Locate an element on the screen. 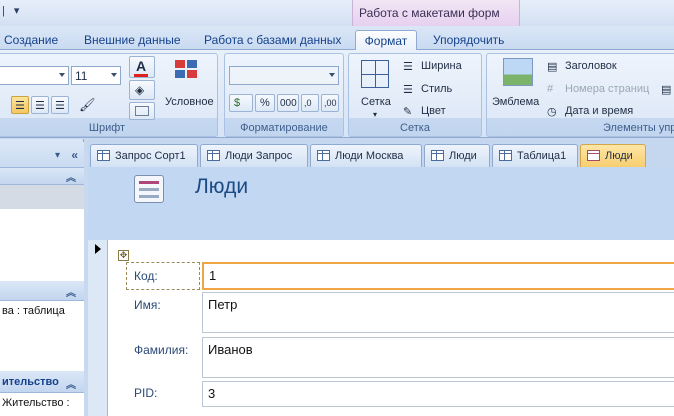 This screenshot has height=416, width=674. grid-button: Сетка is located at coordinates (376, 102).